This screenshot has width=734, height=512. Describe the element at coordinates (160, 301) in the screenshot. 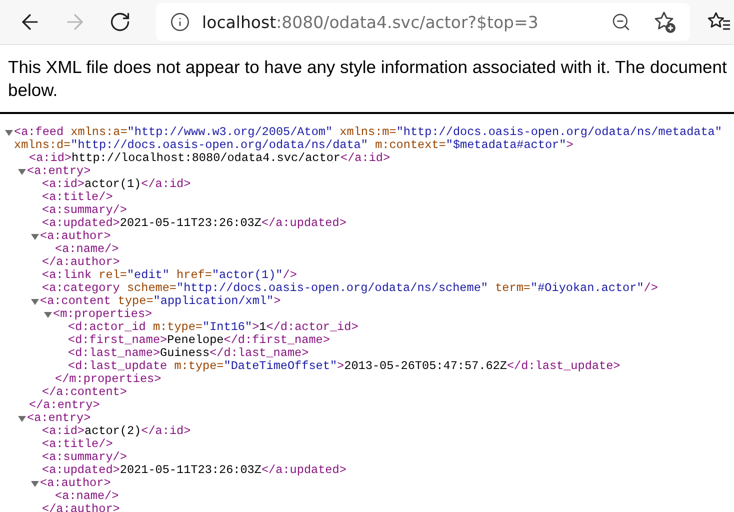

I see `xml-line: <a:content type="application/xml">` at that location.